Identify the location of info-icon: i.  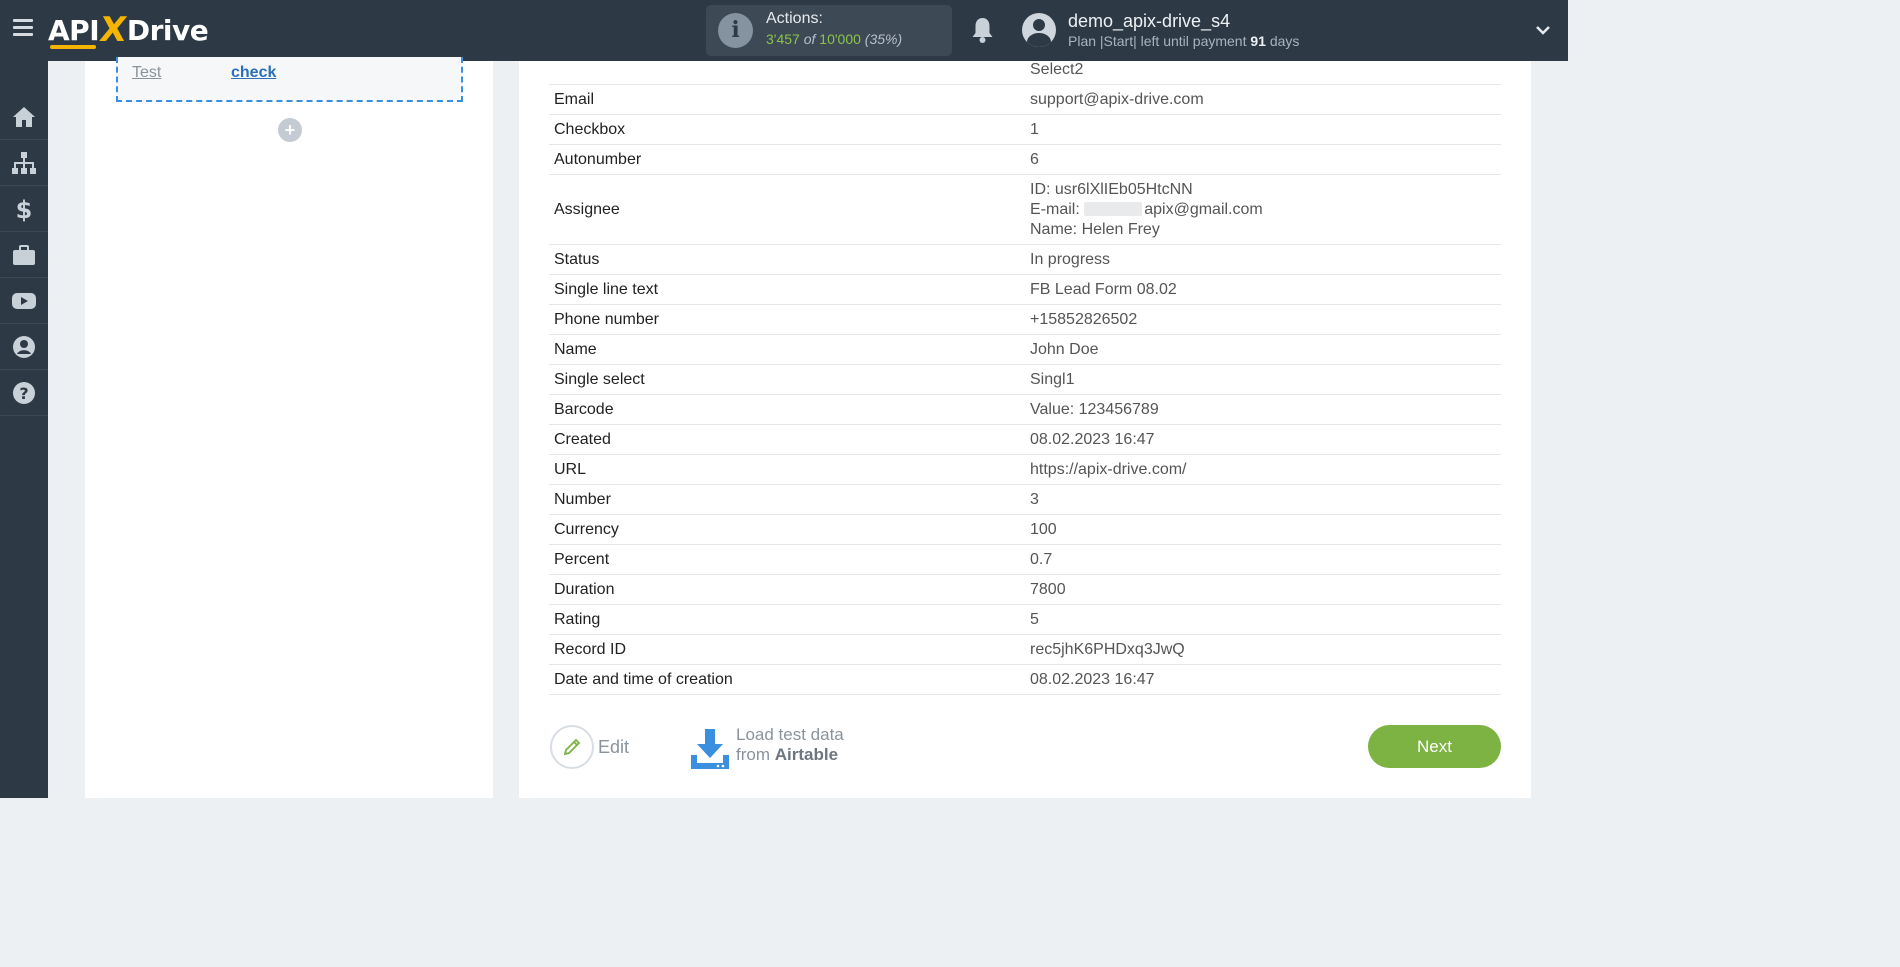
(735, 30).